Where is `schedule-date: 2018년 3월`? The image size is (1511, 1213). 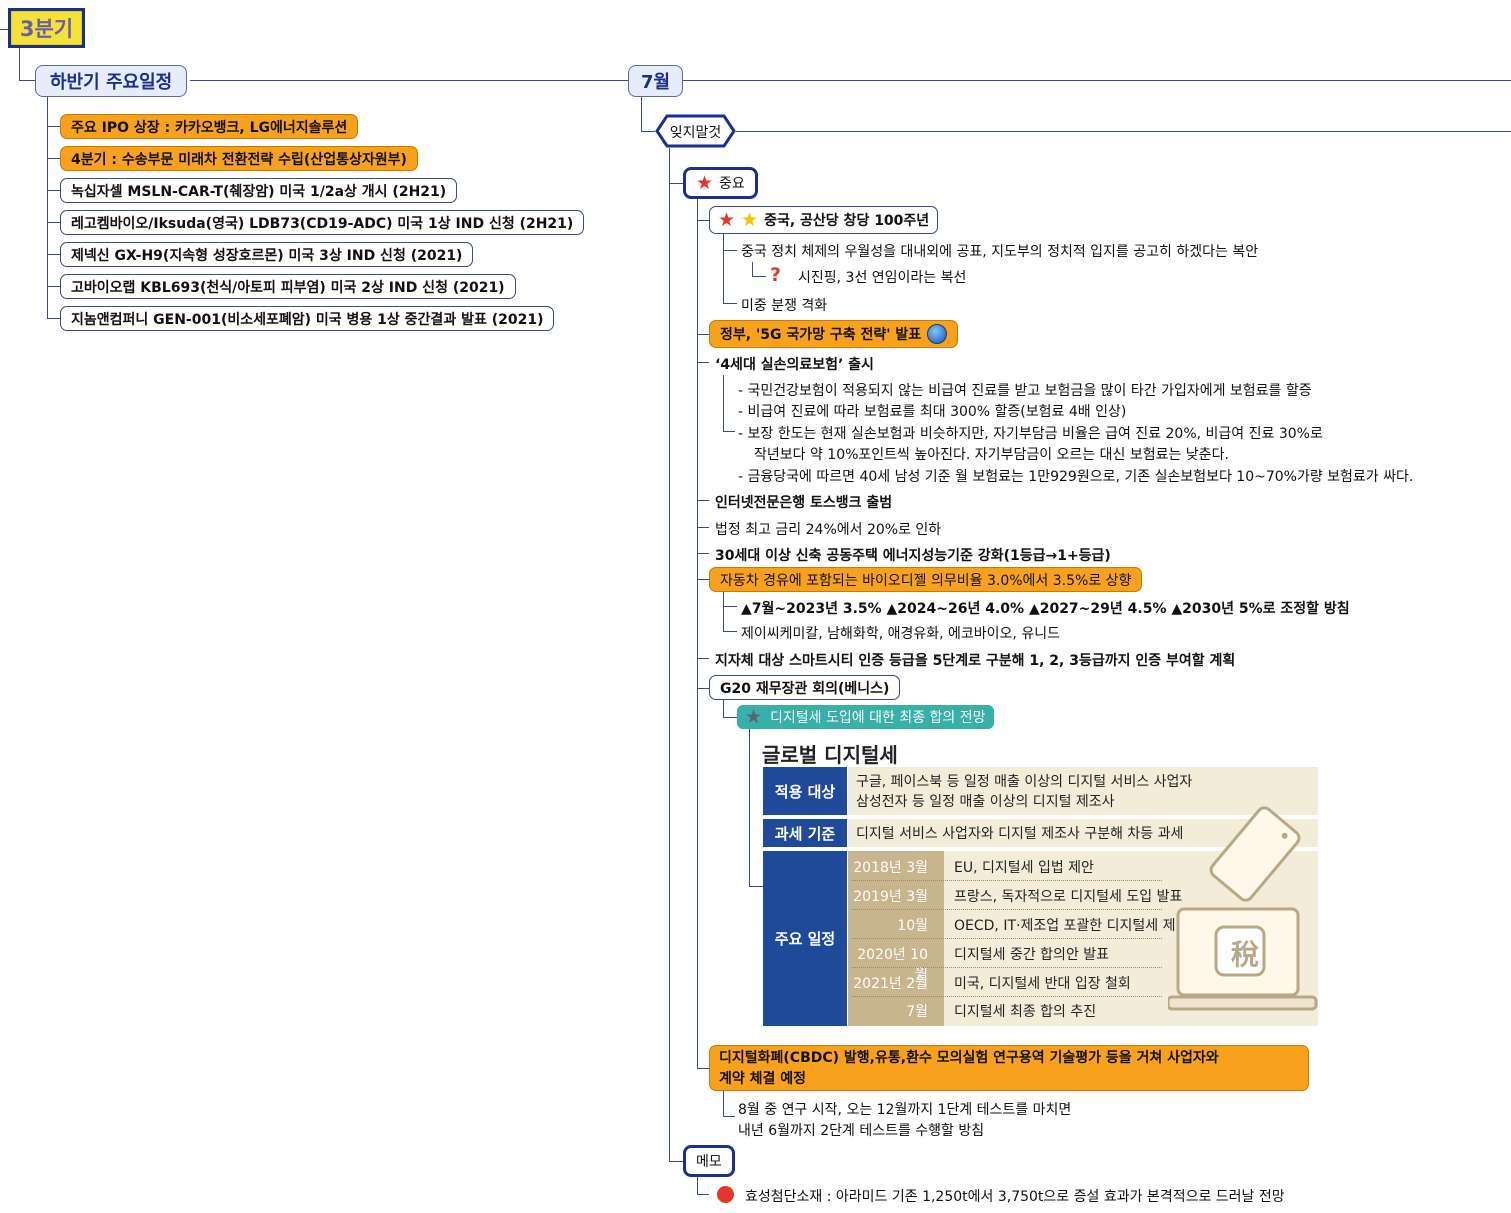 schedule-date: 2018년 3월 is located at coordinates (890, 868).